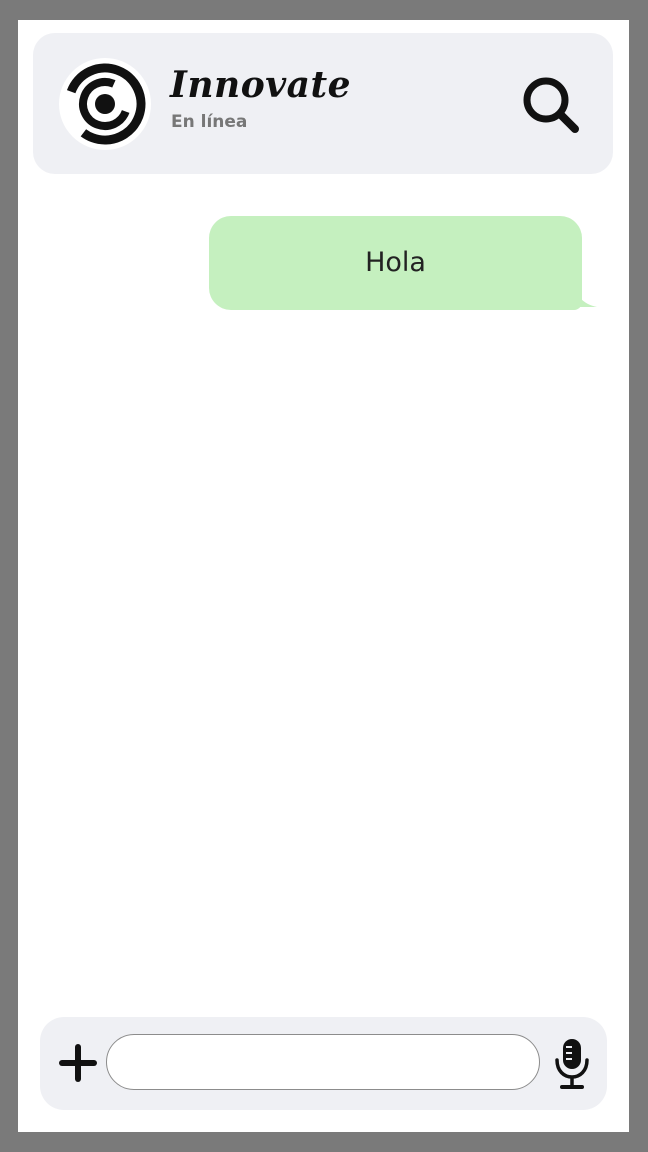  I want to click on message-bubble: Hola, so click(395, 263).